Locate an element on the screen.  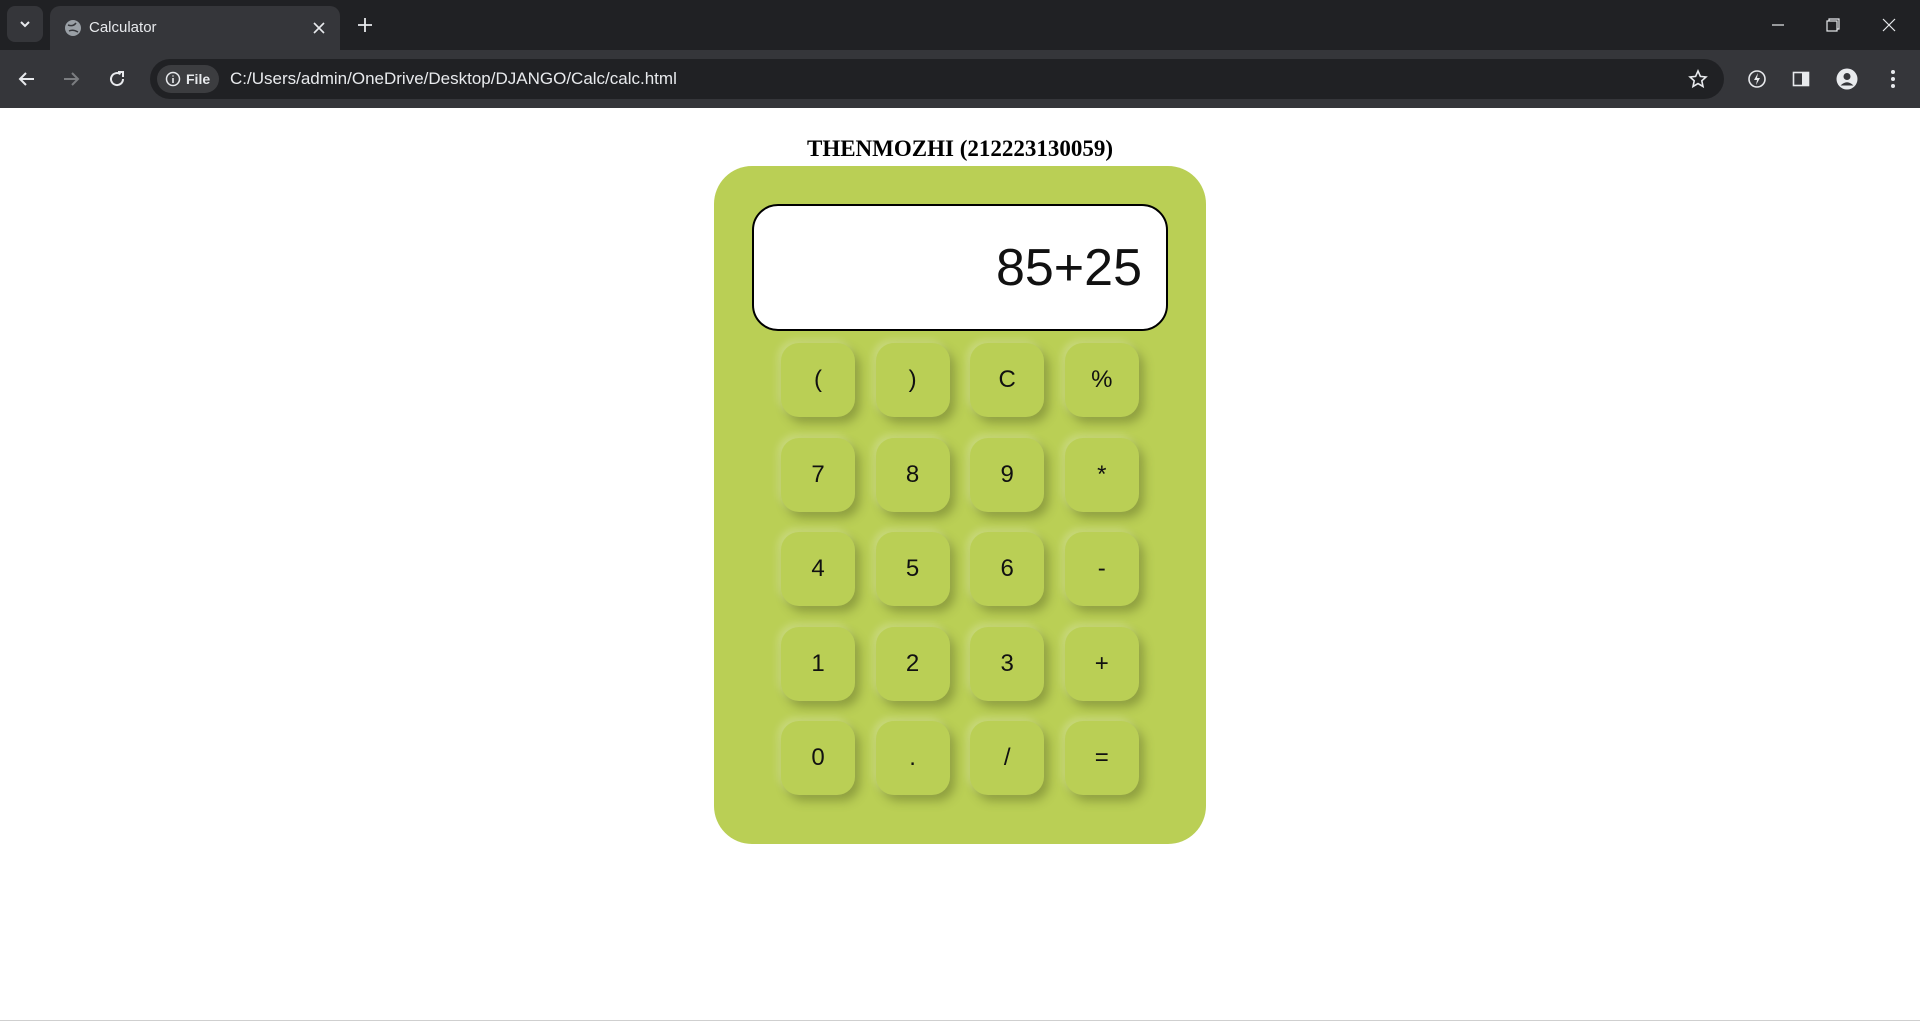
menu-button is located at coordinates (1893, 79).